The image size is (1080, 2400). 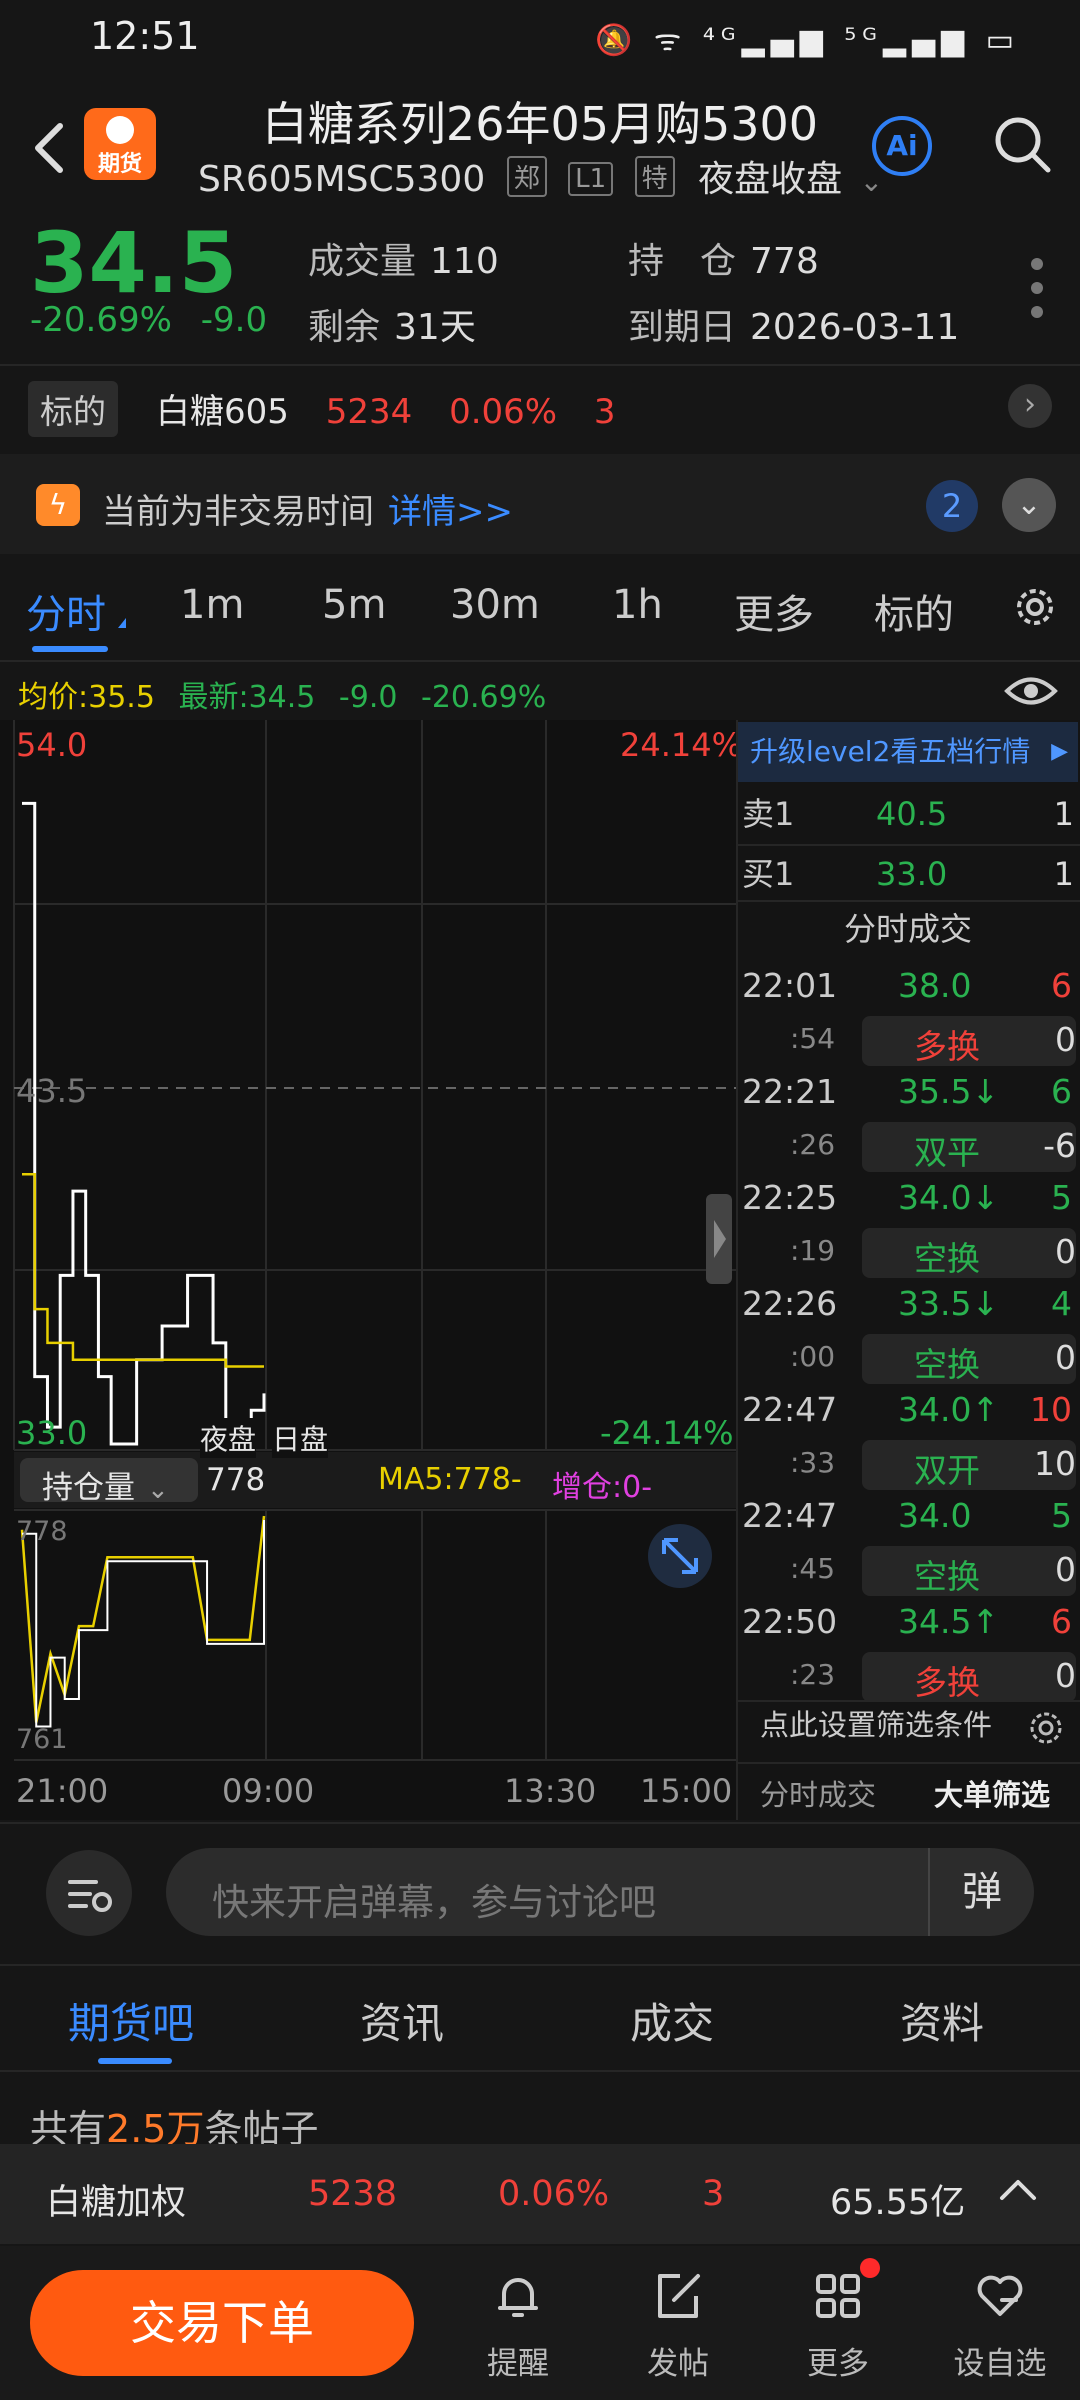 What do you see at coordinates (1000, 2364) in the screenshot?
I see `nav-watchlist-label: 设自选` at bounding box center [1000, 2364].